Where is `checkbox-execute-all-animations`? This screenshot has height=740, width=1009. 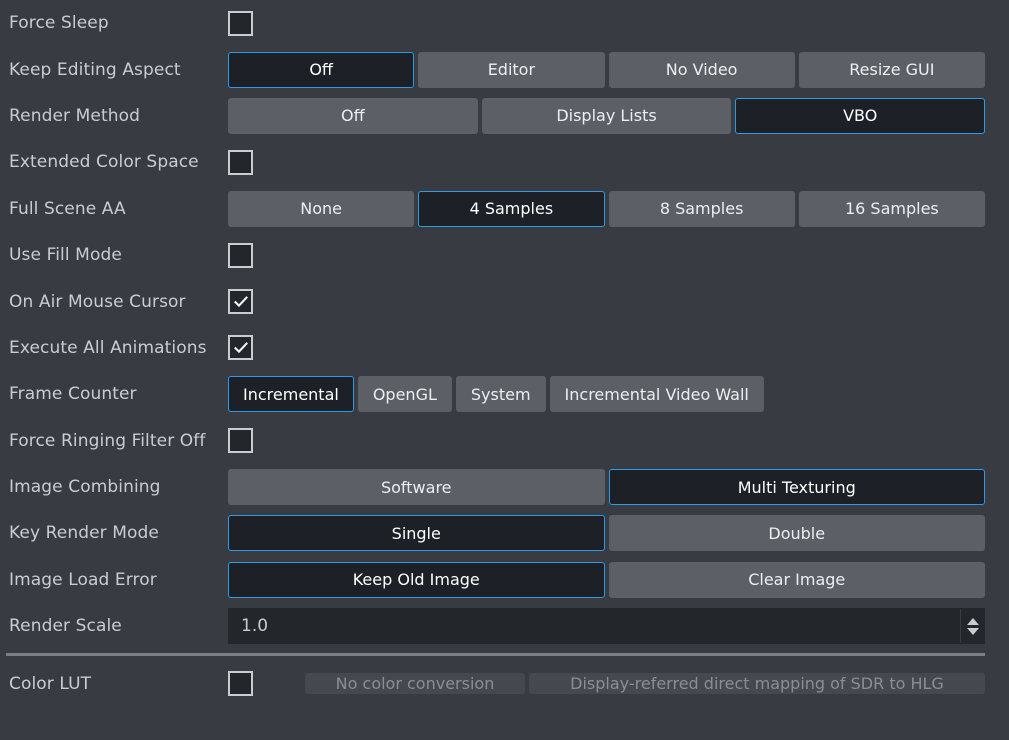 checkbox-execute-all-animations is located at coordinates (240, 348).